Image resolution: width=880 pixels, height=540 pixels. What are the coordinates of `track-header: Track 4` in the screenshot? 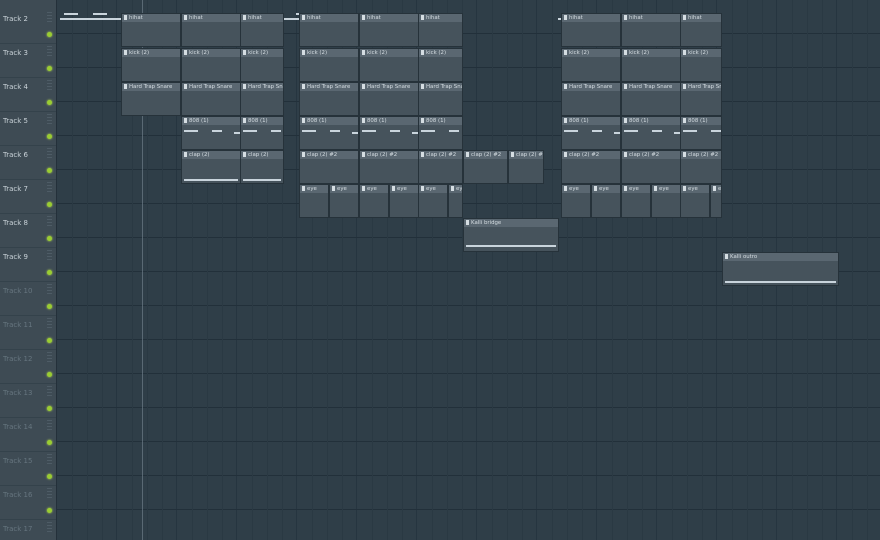 It's located at (28, 94).